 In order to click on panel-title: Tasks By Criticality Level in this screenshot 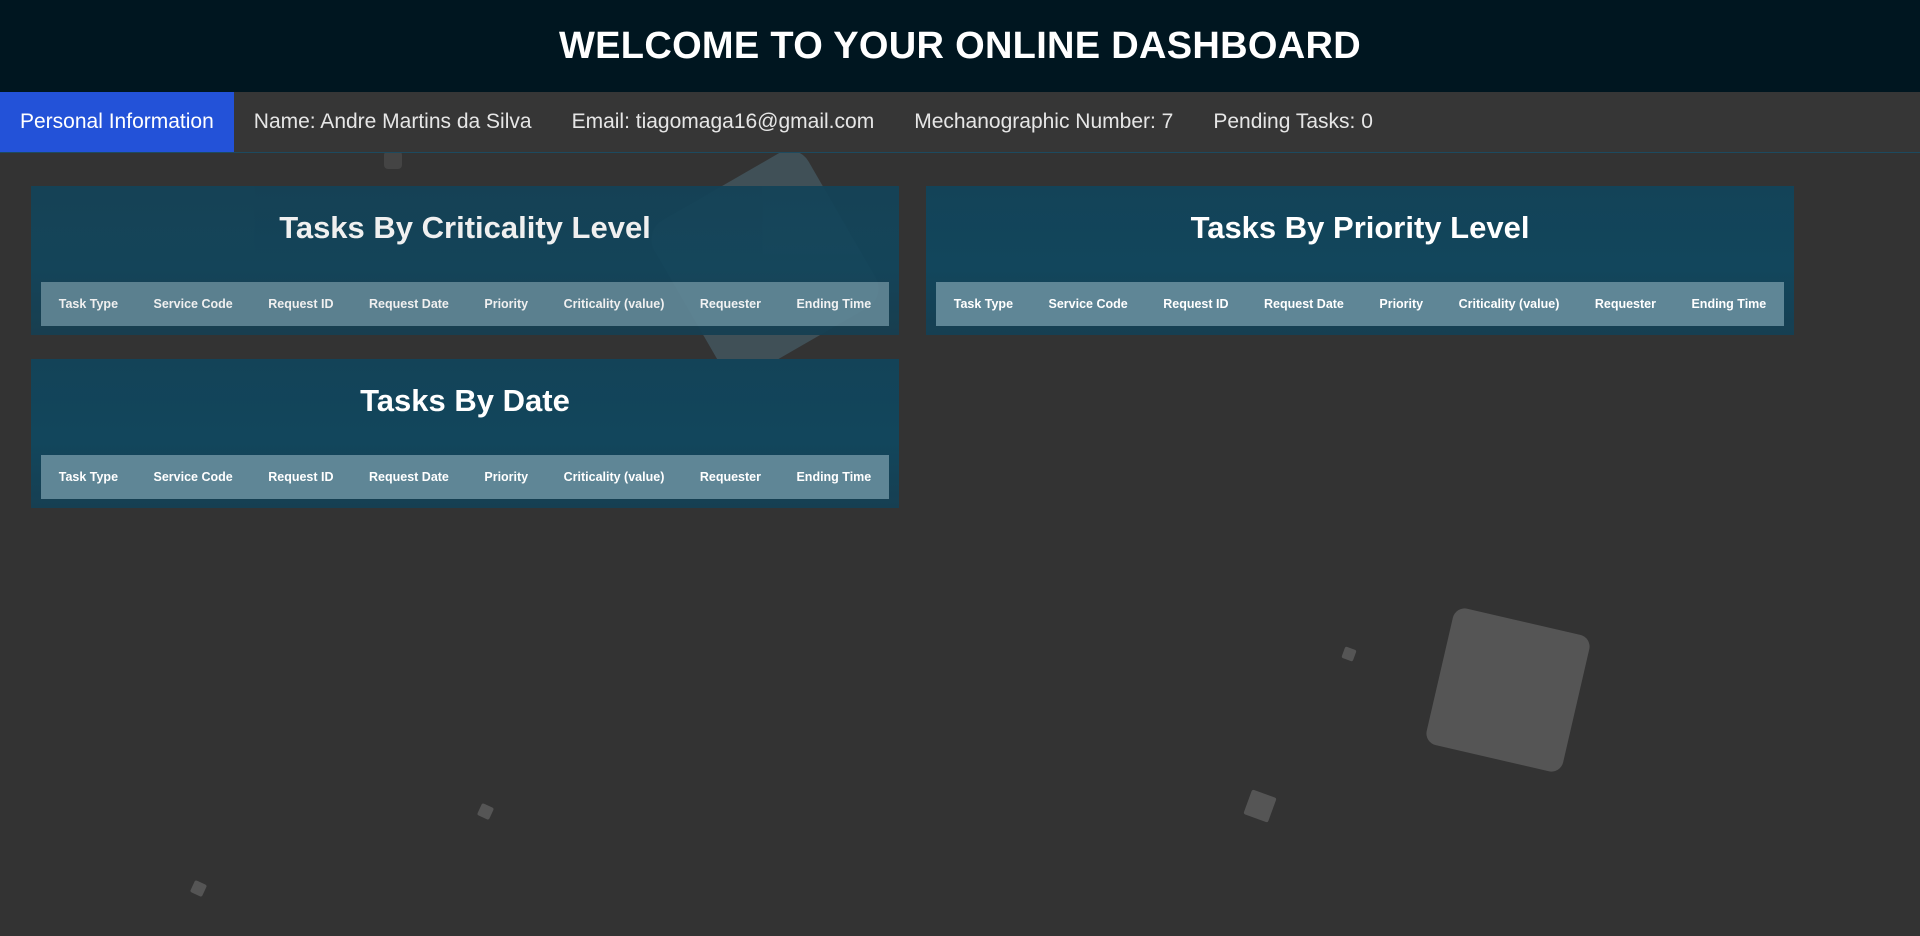, I will do `click(465, 227)`.